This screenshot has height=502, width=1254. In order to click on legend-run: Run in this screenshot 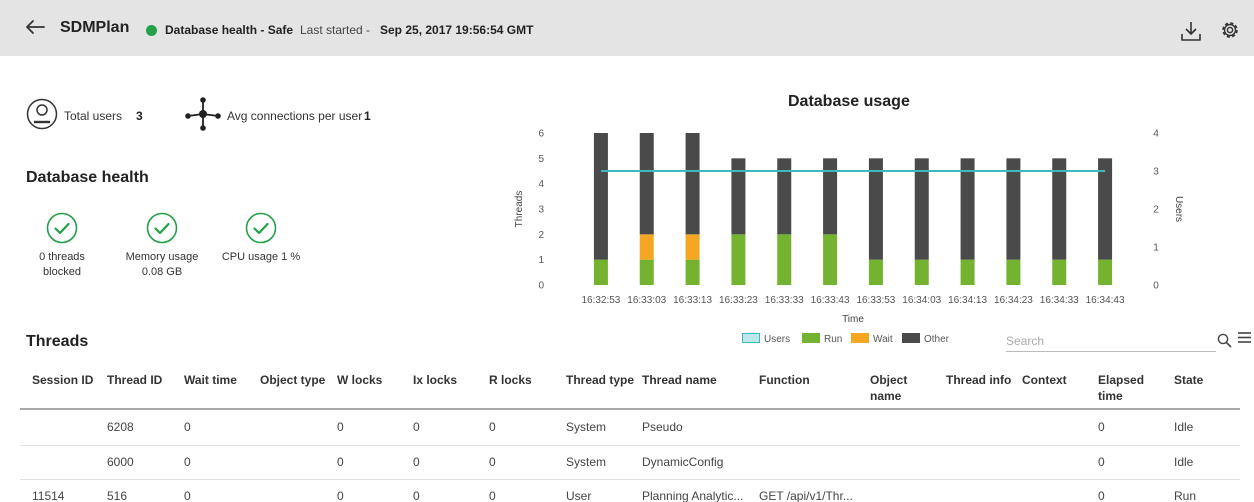, I will do `click(822, 340)`.